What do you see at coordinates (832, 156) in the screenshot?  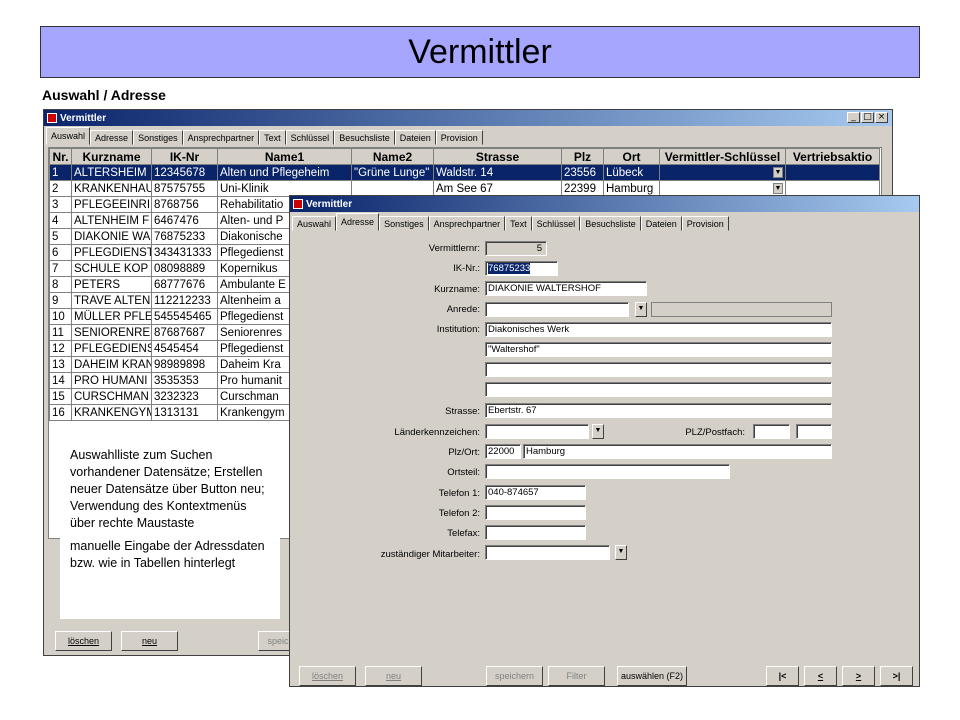 I see `grid-column-header: Vertriebsaktio` at bounding box center [832, 156].